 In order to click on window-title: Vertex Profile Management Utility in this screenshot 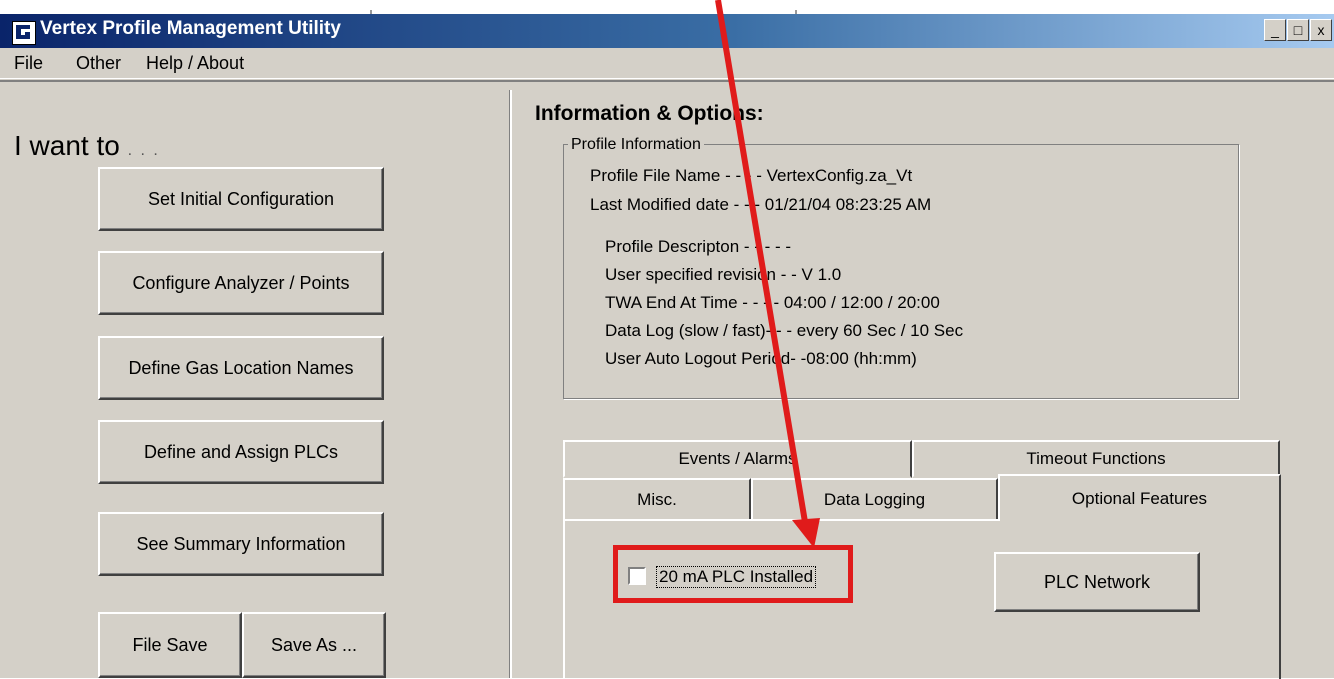, I will do `click(190, 28)`.